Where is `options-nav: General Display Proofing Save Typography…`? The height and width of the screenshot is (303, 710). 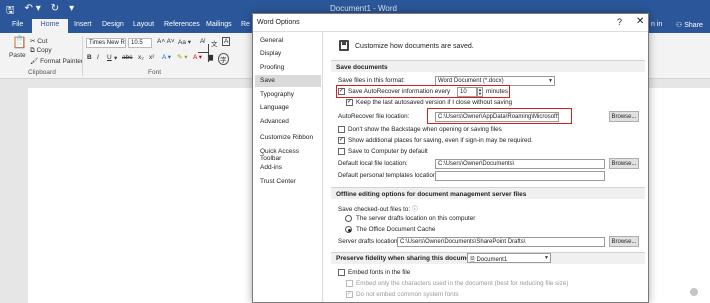
options-nav: General Display Proofing Save Typography… is located at coordinates (288, 167).